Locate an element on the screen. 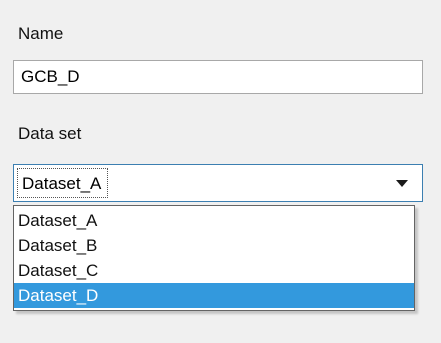  dataset-option-selected: Dataset_D is located at coordinates (214, 295).